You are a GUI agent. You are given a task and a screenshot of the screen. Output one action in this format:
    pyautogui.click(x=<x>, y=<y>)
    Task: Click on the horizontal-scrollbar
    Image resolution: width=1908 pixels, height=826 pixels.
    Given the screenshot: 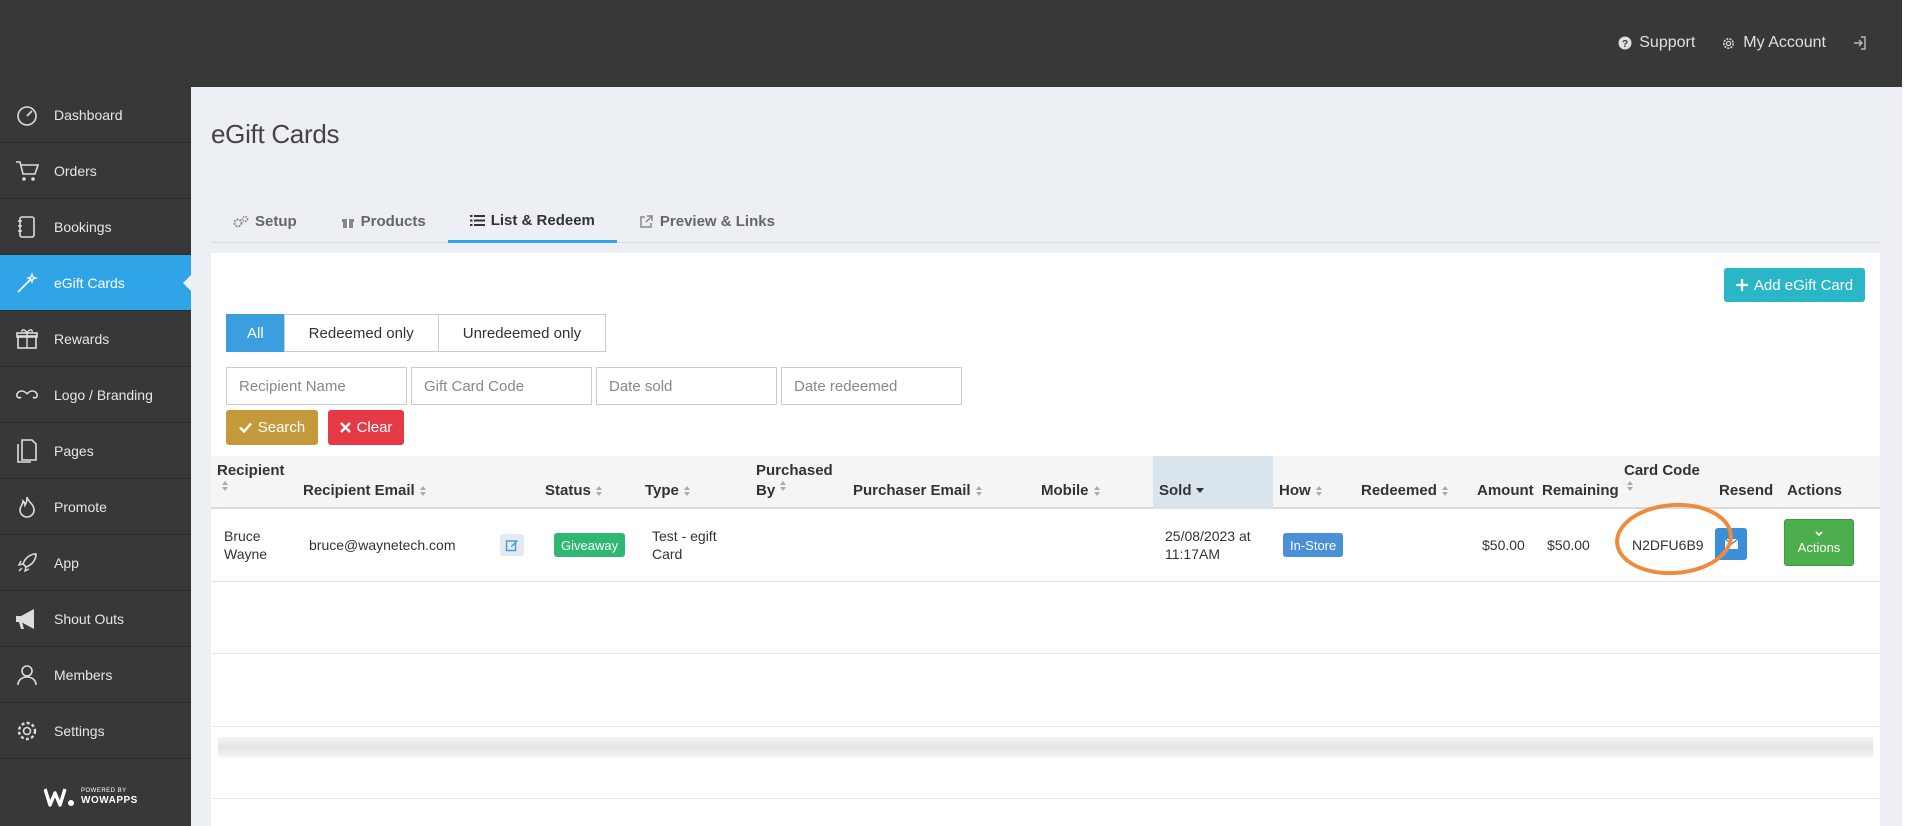 What is the action you would take?
    pyautogui.click(x=1045, y=747)
    